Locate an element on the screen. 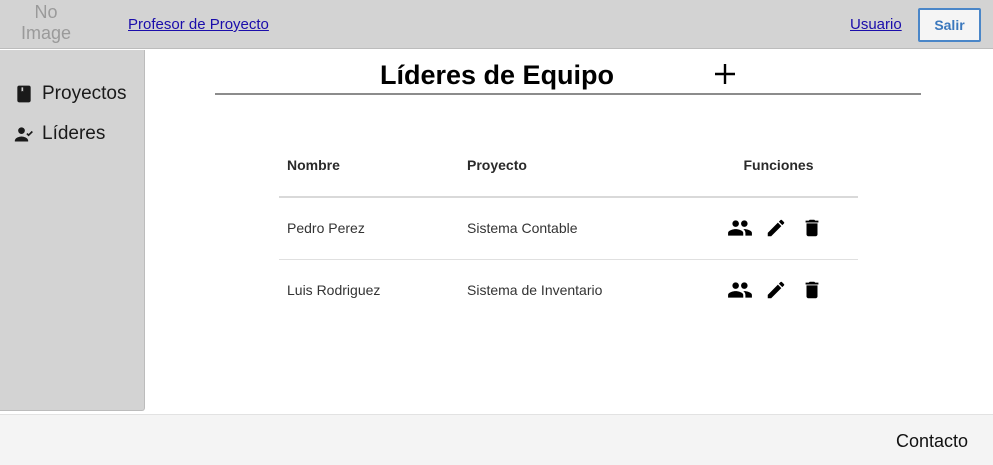  logo-text-line1: No is located at coordinates (46, 12).